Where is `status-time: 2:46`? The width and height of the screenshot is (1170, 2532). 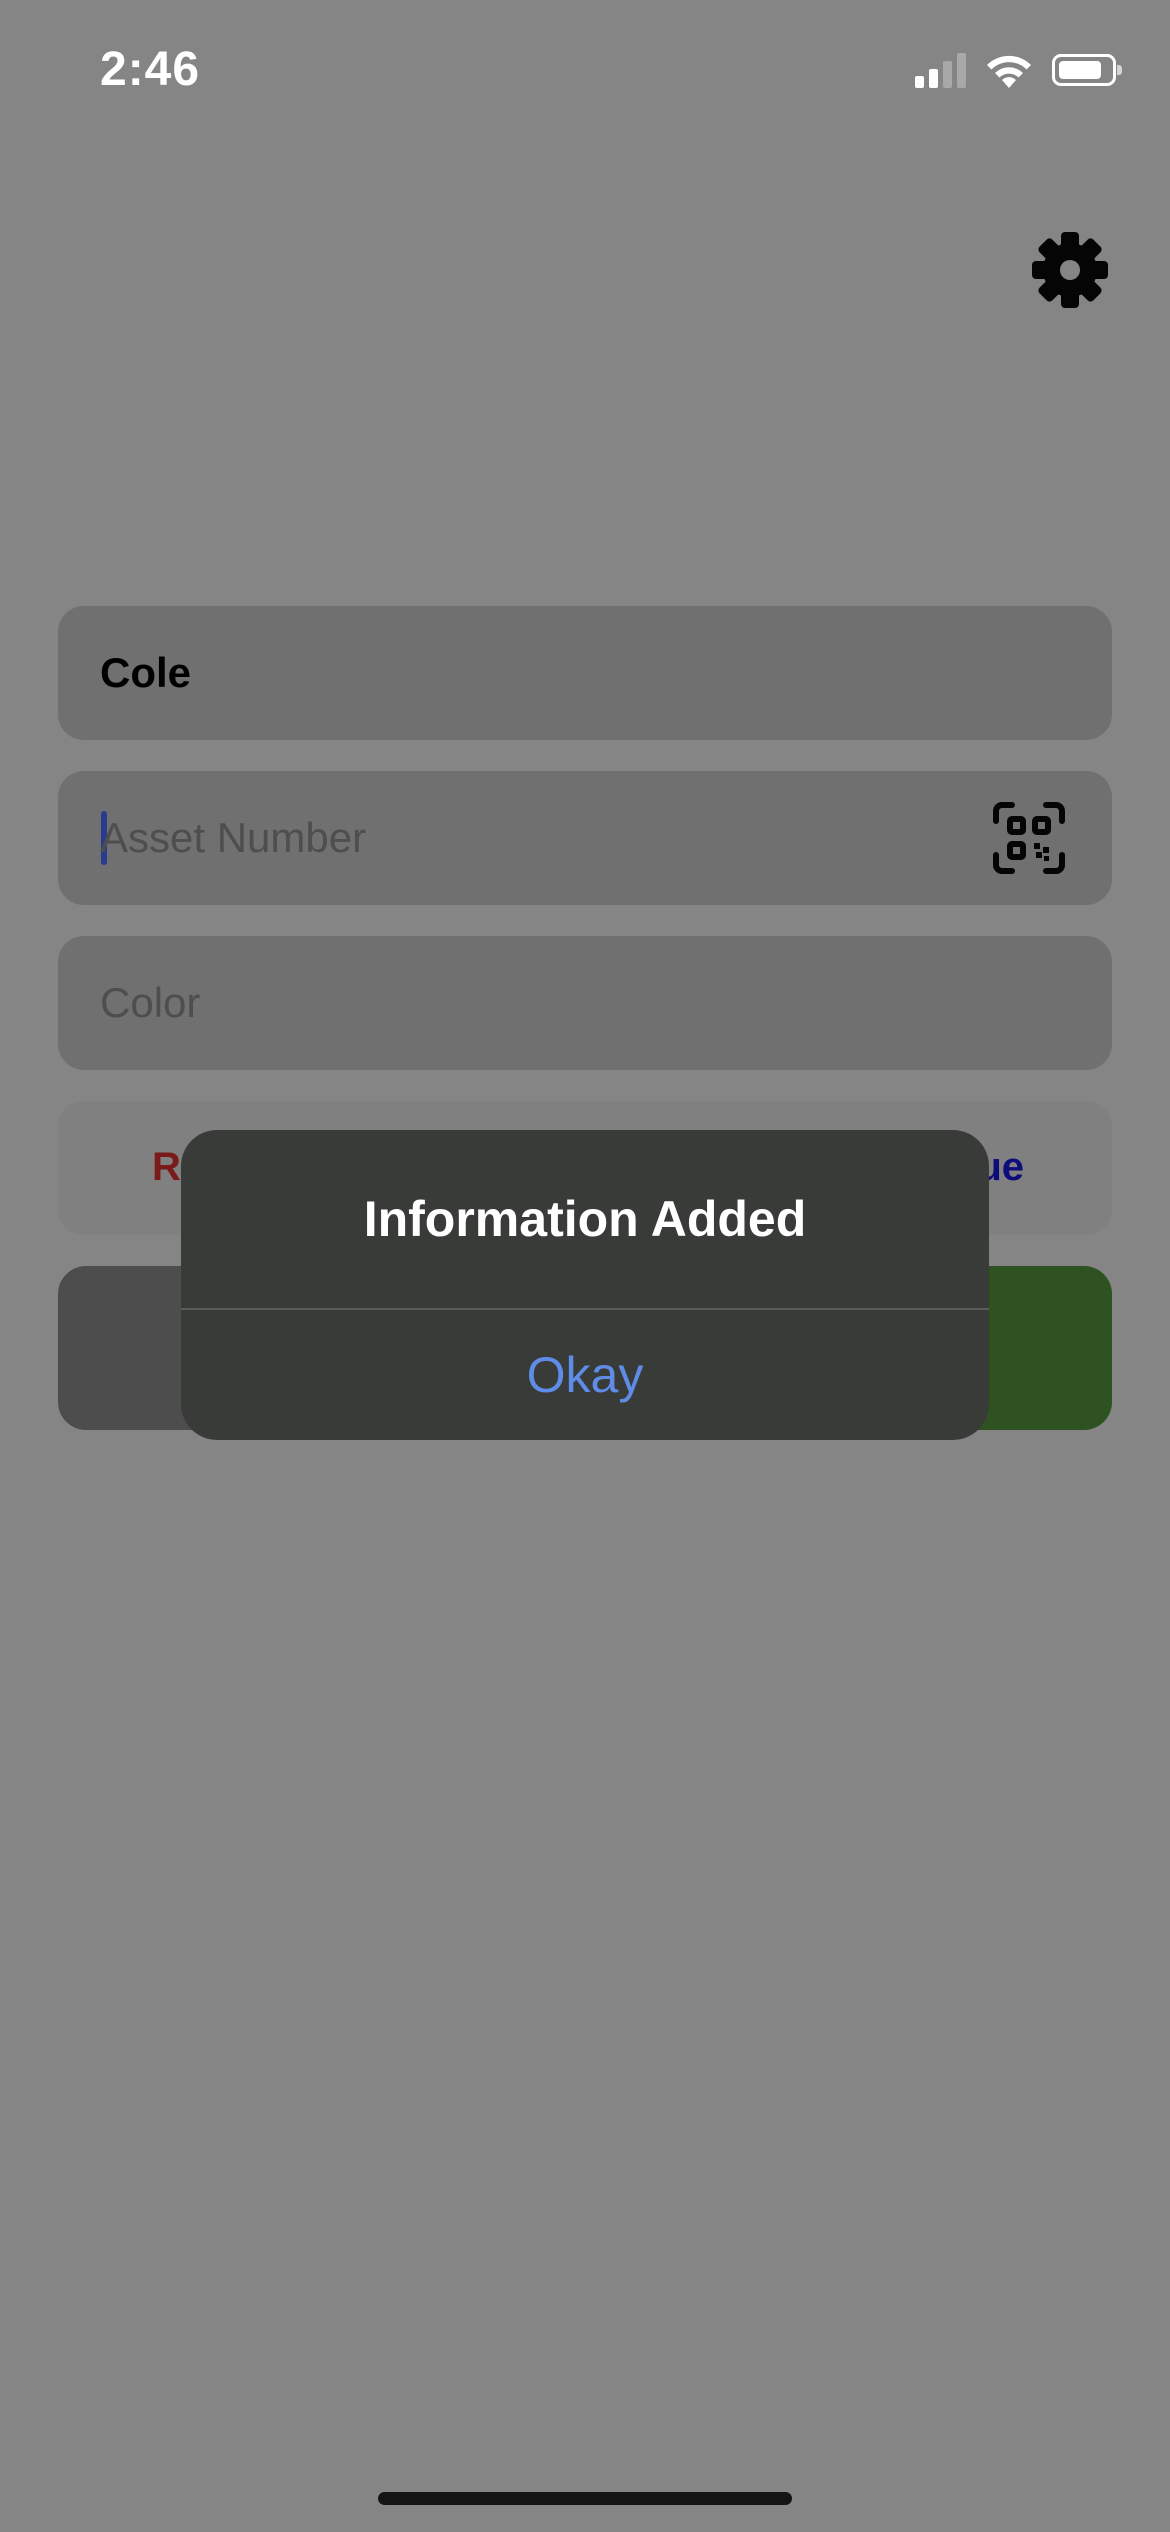 status-time: 2:46 is located at coordinates (150, 69).